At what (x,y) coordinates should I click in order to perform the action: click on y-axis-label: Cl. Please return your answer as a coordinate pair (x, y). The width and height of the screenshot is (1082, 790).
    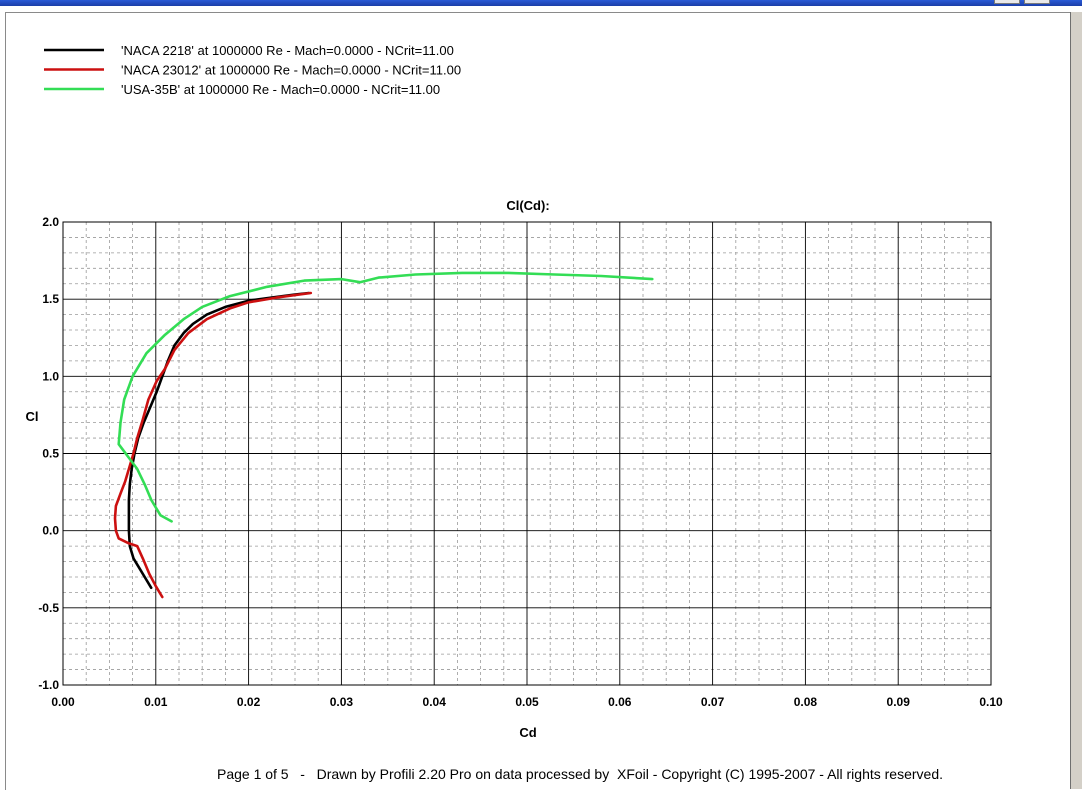
    Looking at the image, I should click on (32, 416).